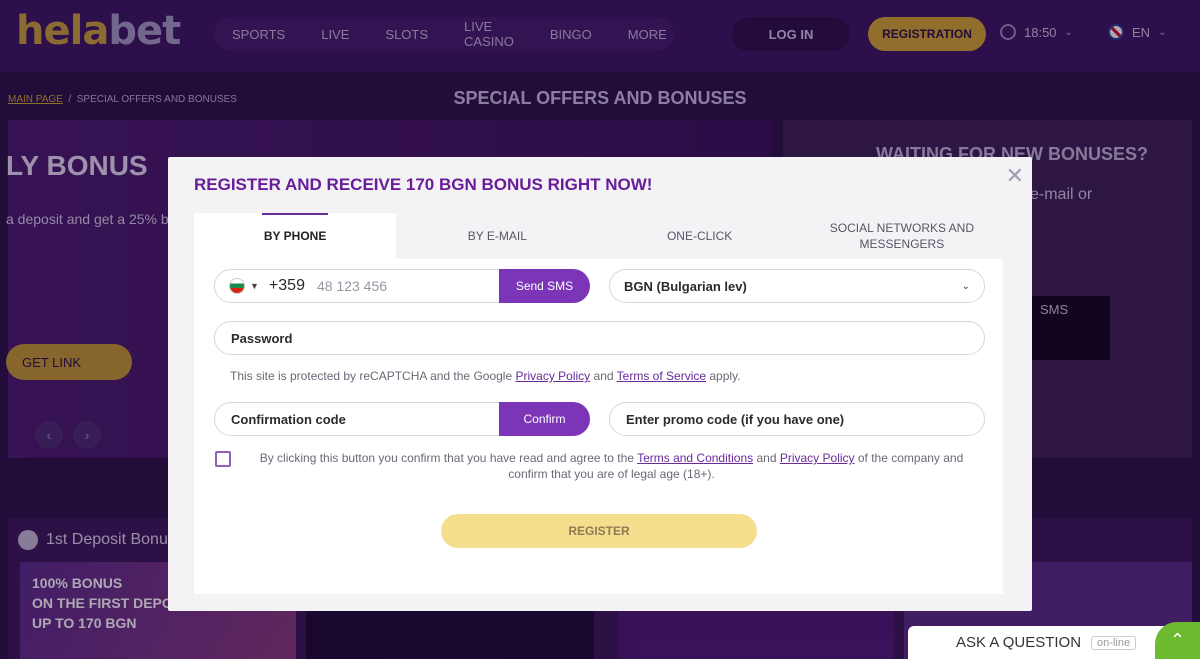 This screenshot has width=1200, height=659. What do you see at coordinates (695, 458) in the screenshot?
I see `terms-and-conditions-link: Terms and Conditions` at bounding box center [695, 458].